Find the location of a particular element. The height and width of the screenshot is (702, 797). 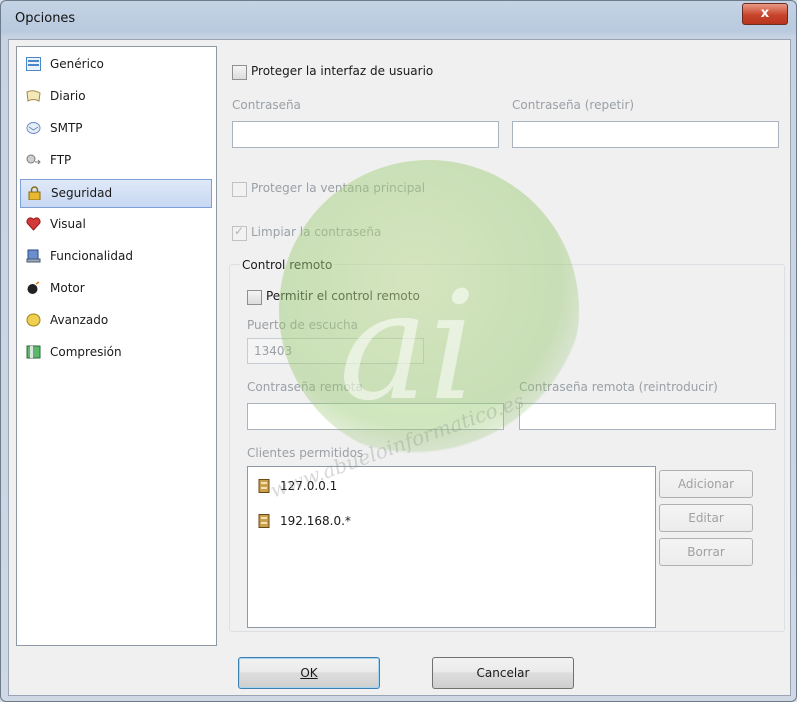

password-field is located at coordinates (365, 134).